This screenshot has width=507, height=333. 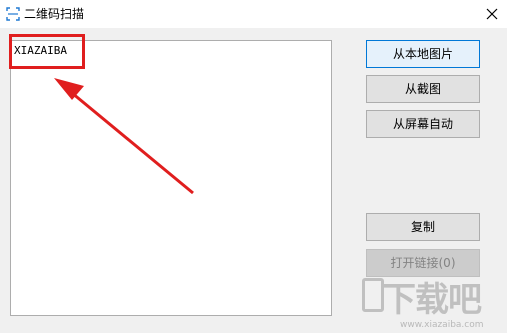 What do you see at coordinates (423, 227) in the screenshot?
I see `copy-button: 复制` at bounding box center [423, 227].